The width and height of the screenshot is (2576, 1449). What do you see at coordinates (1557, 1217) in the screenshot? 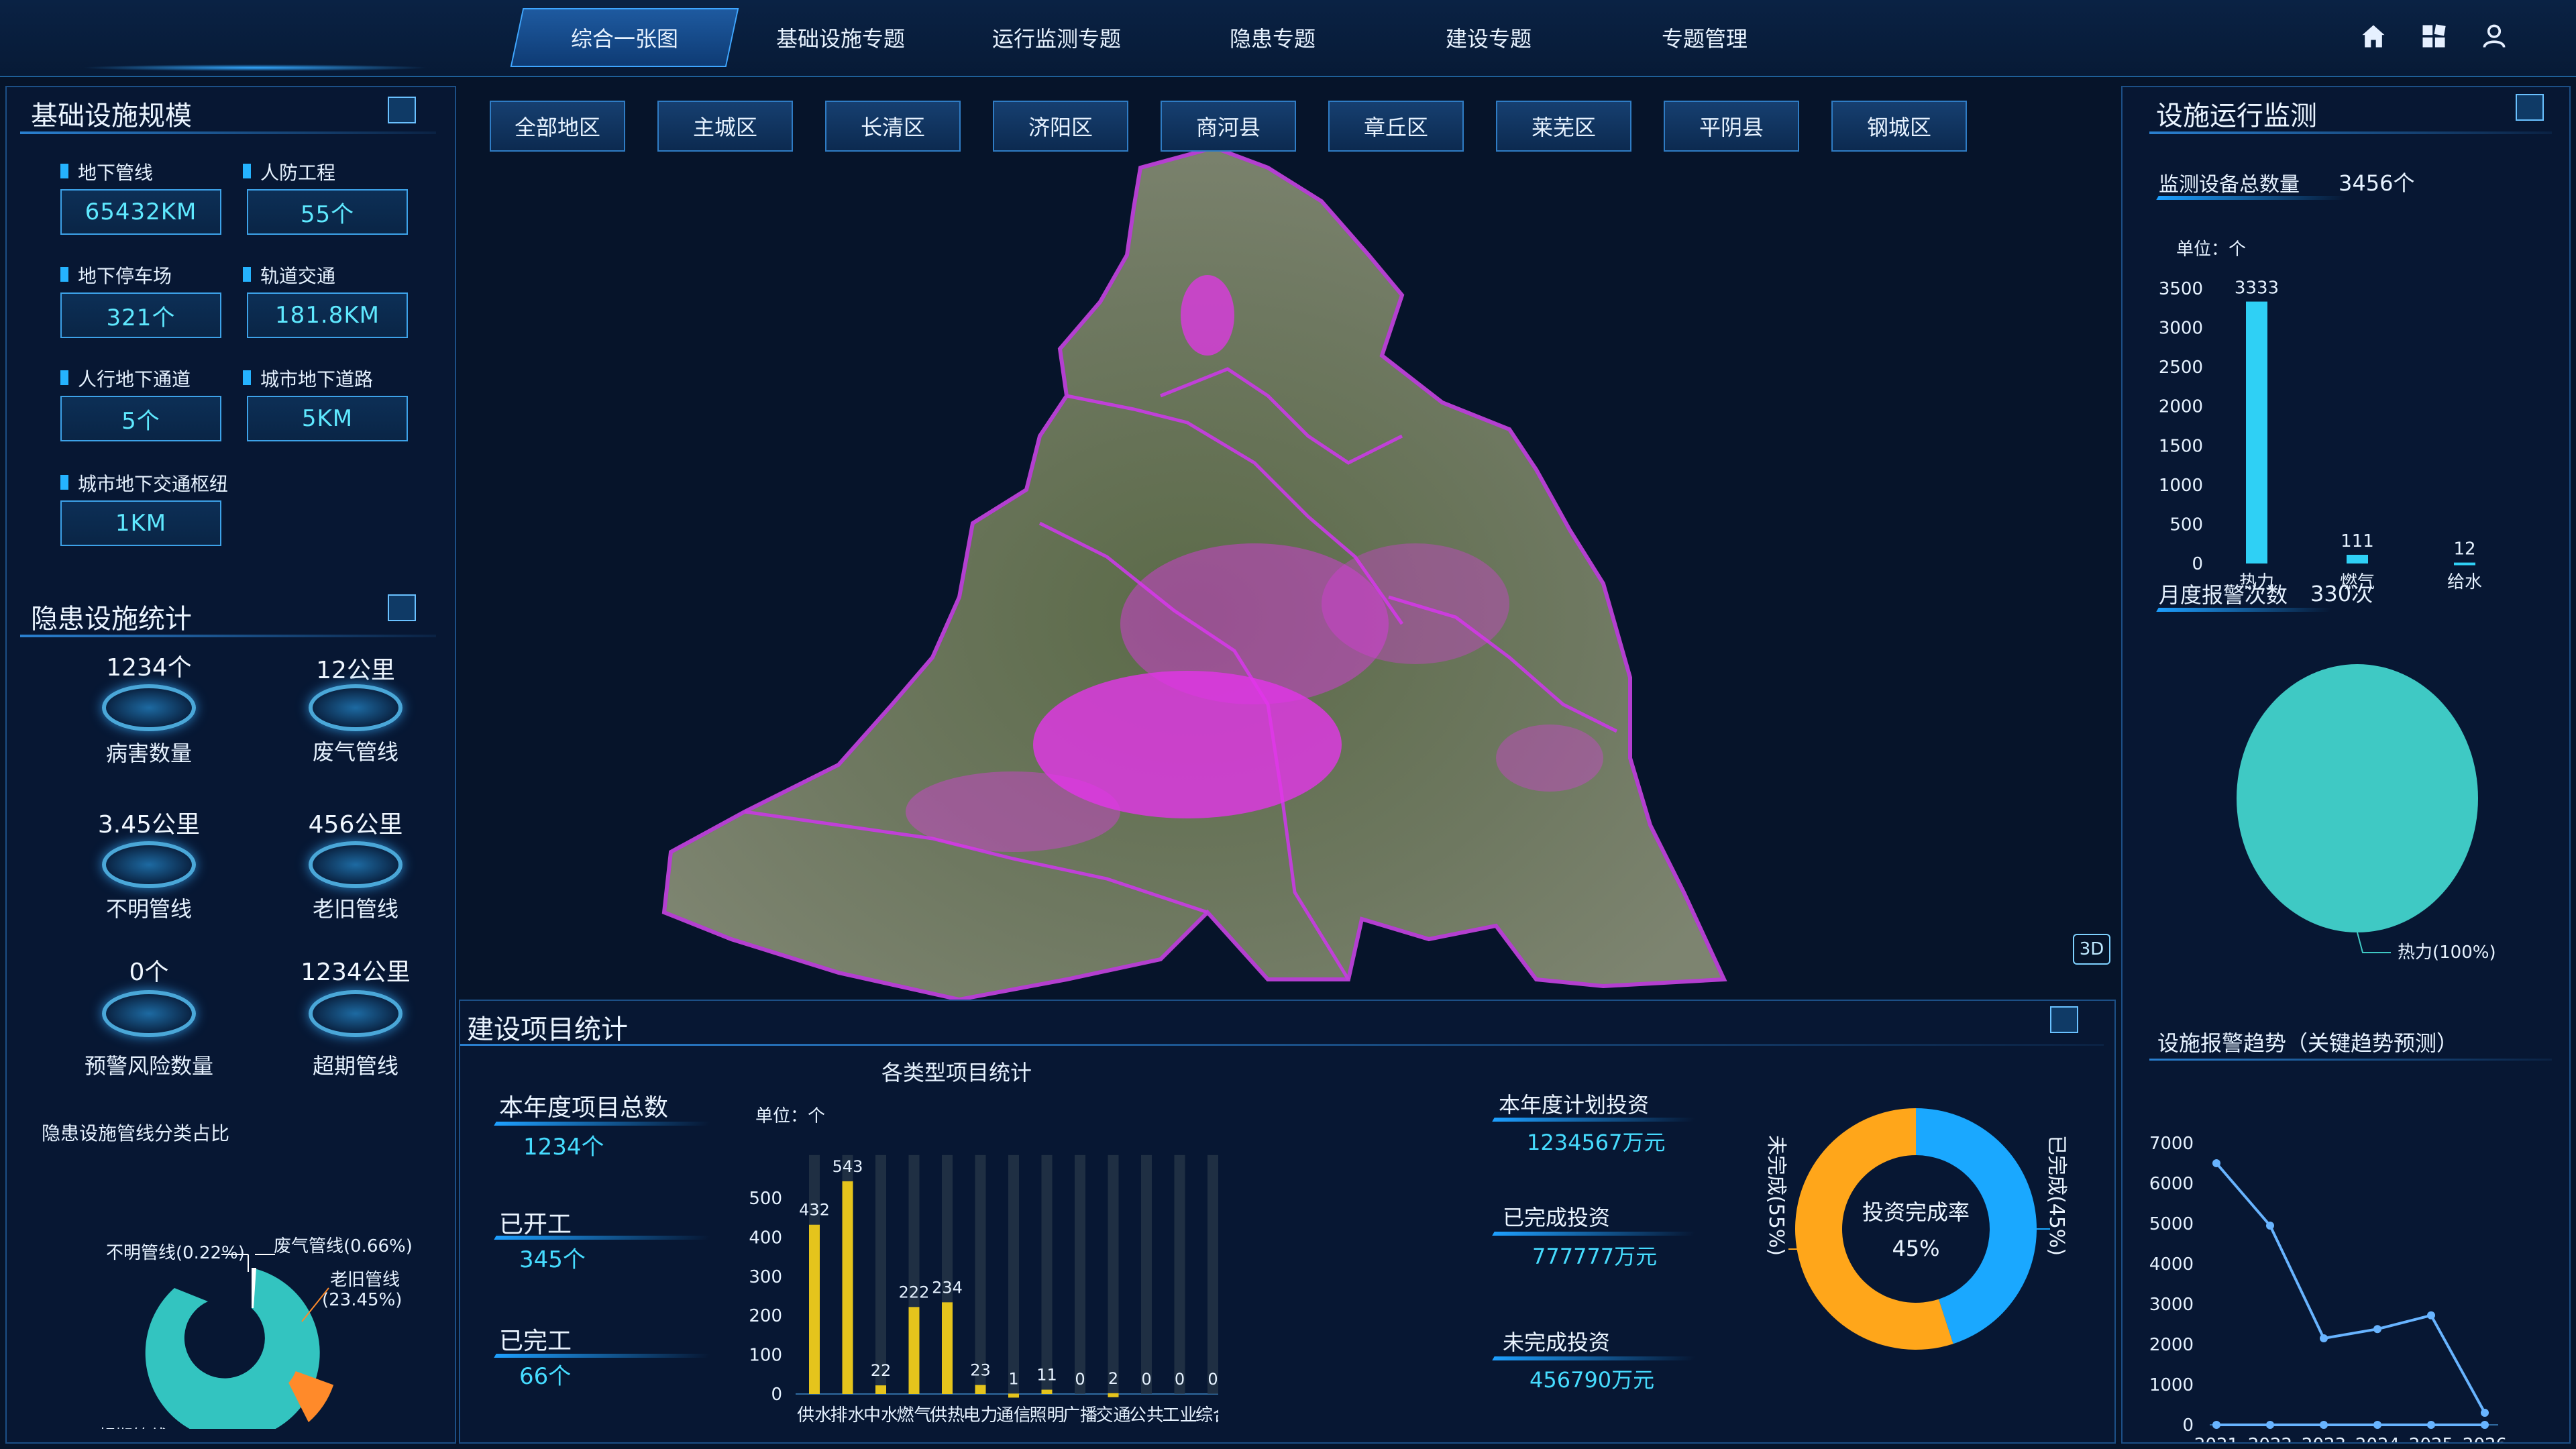
I see `invested-label: 已完成投资` at bounding box center [1557, 1217].